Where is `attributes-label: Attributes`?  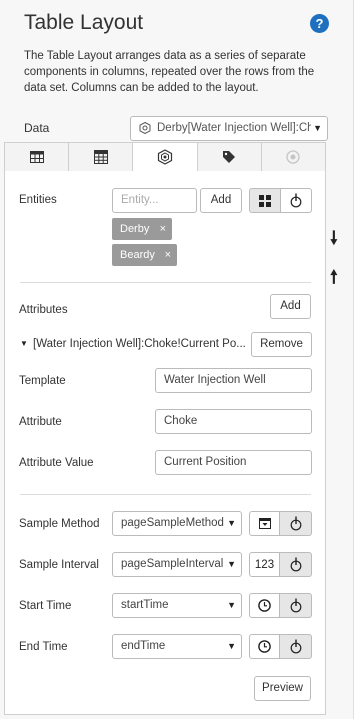
attributes-label: Attributes is located at coordinates (43, 310).